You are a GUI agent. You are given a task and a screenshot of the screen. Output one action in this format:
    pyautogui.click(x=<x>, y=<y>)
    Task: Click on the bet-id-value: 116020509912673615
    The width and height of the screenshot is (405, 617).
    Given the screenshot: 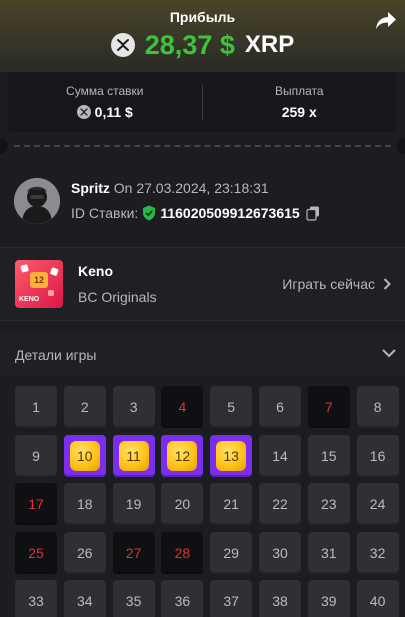 What is the action you would take?
    pyautogui.click(x=230, y=213)
    